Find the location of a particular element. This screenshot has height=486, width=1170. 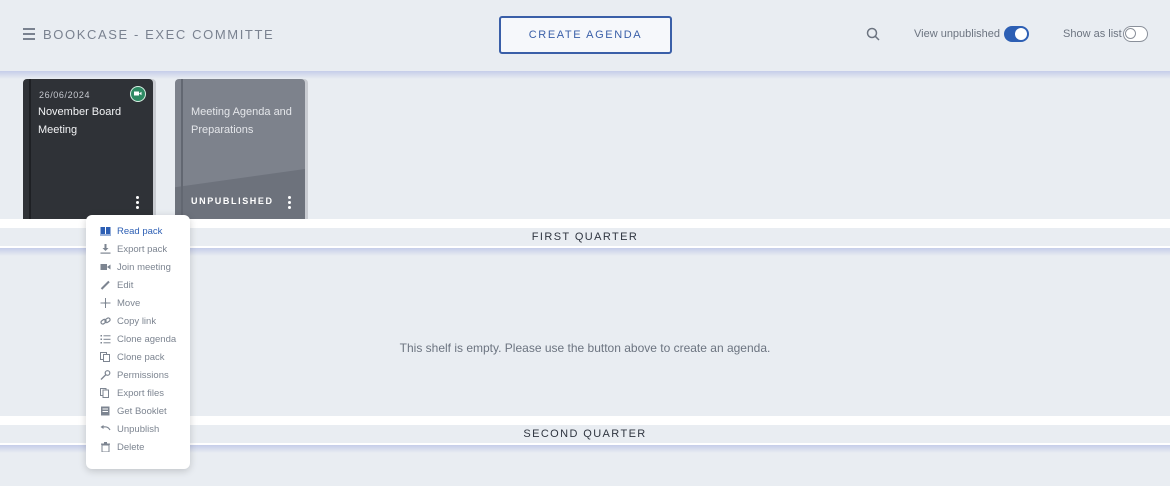

menu-icon is located at coordinates (29, 34).